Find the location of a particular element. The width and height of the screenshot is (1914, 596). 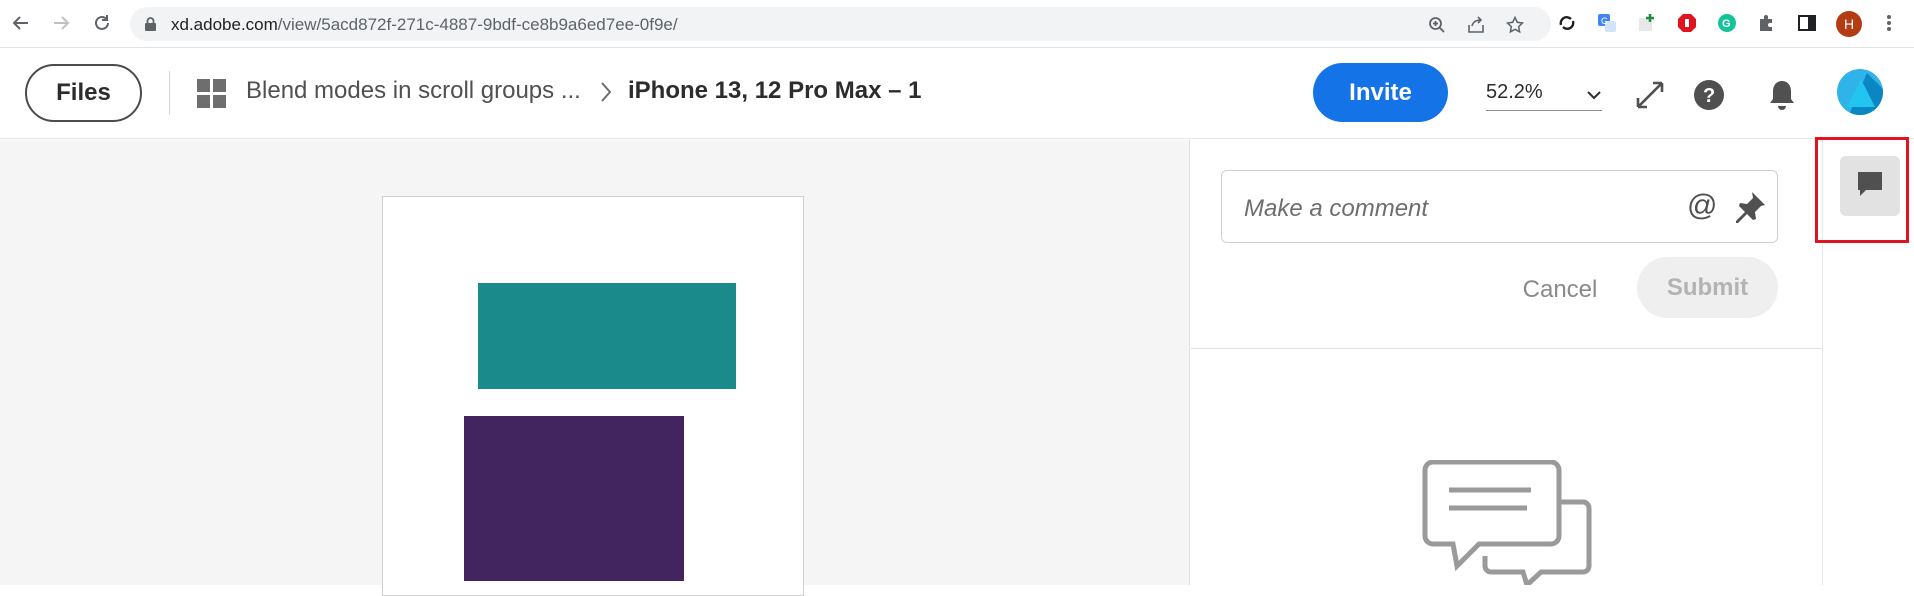

back-icon is located at coordinates (21, 23).